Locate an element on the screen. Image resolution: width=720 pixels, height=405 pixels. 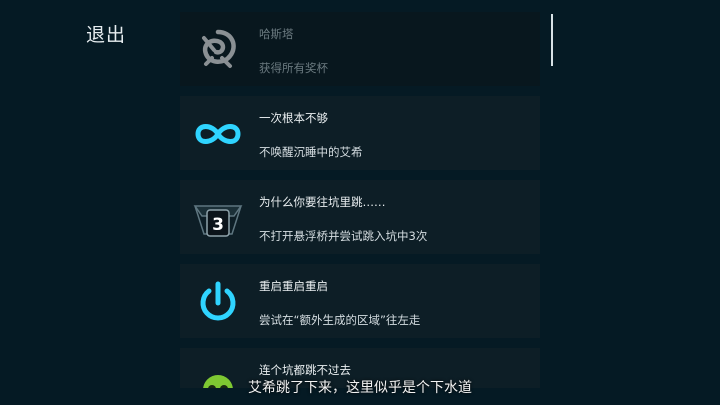
infinity-icon is located at coordinates (218, 134).